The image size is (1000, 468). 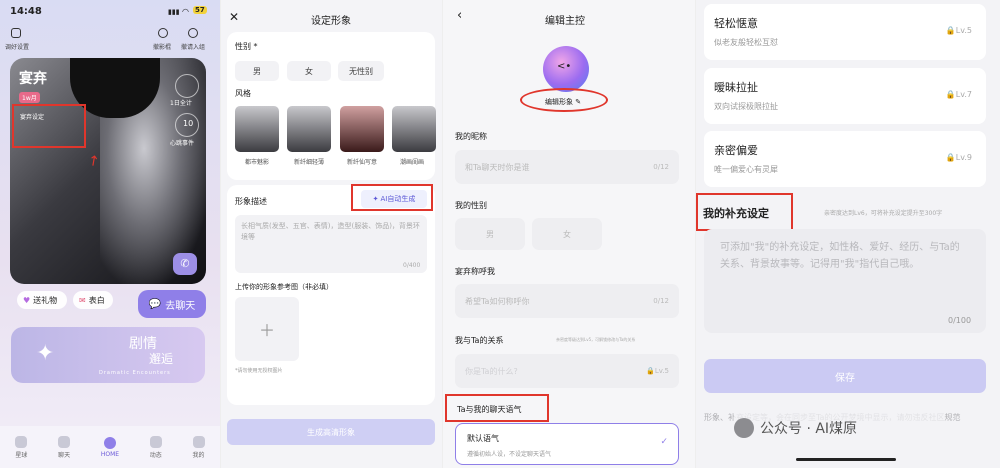 What do you see at coordinates (331, 432) in the screenshot?
I see `generate-button: 生成高清形象` at bounding box center [331, 432].